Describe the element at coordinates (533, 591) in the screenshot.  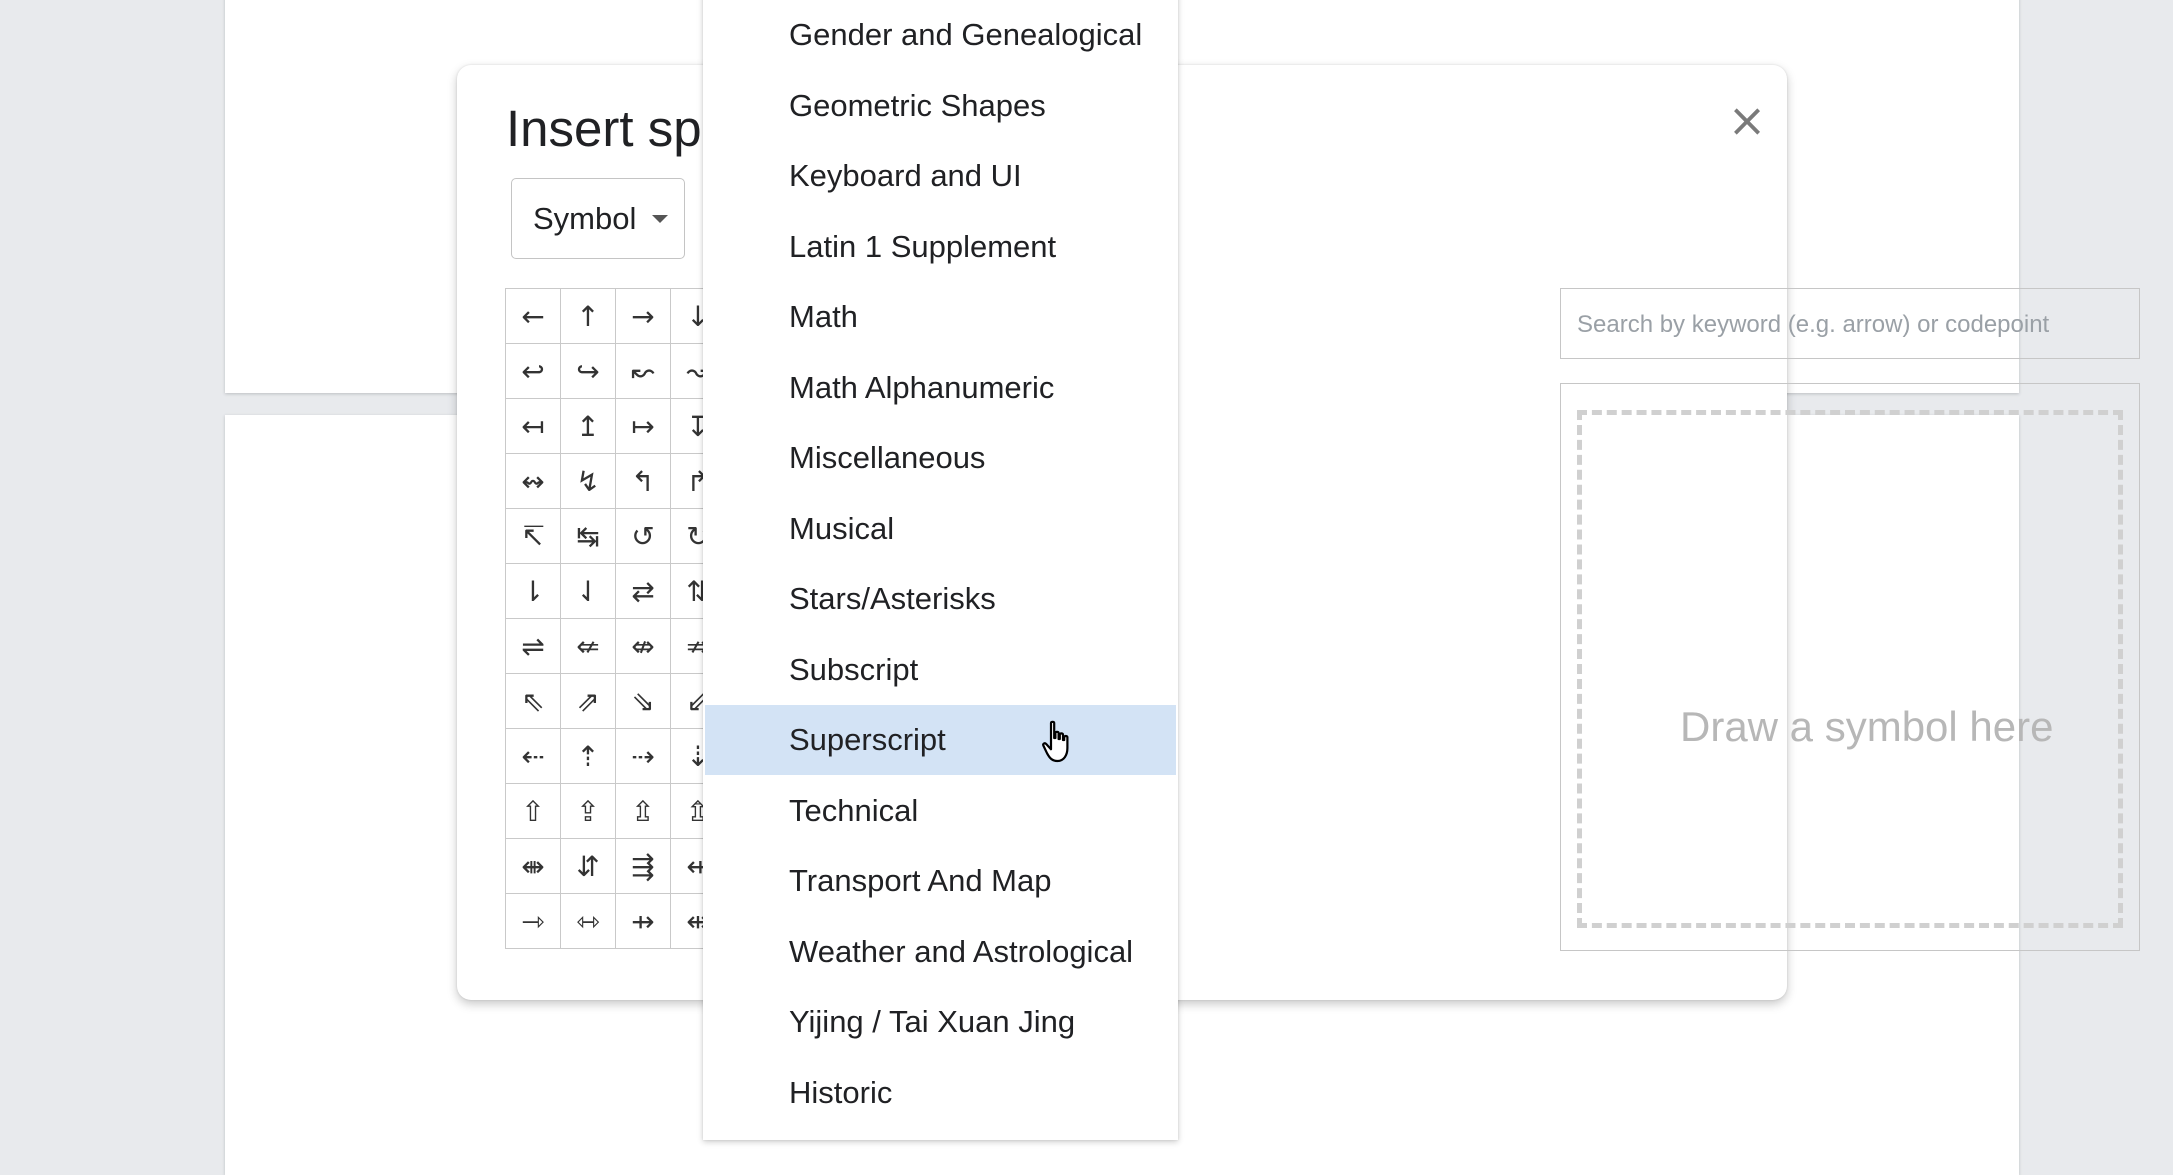
I see `symbol-cell: ⇂` at that location.